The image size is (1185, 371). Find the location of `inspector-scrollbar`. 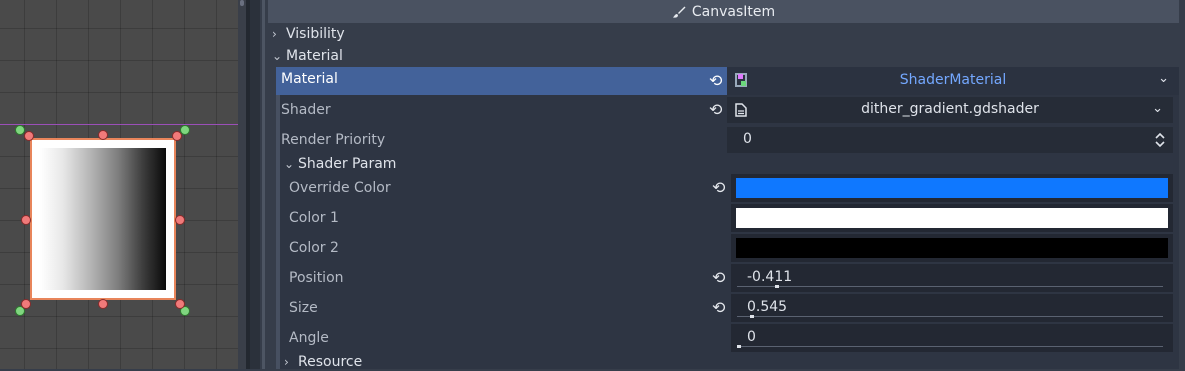

inspector-scrollbar is located at coordinates (263, 184).